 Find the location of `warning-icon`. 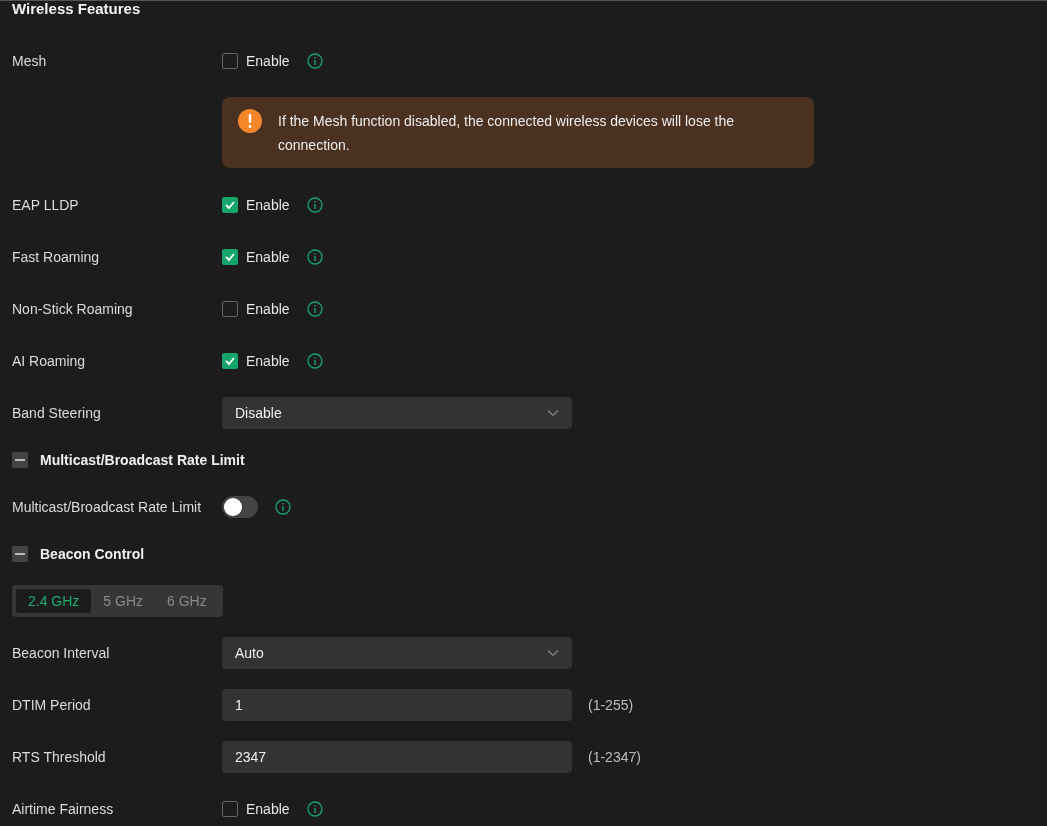

warning-icon is located at coordinates (250, 121).